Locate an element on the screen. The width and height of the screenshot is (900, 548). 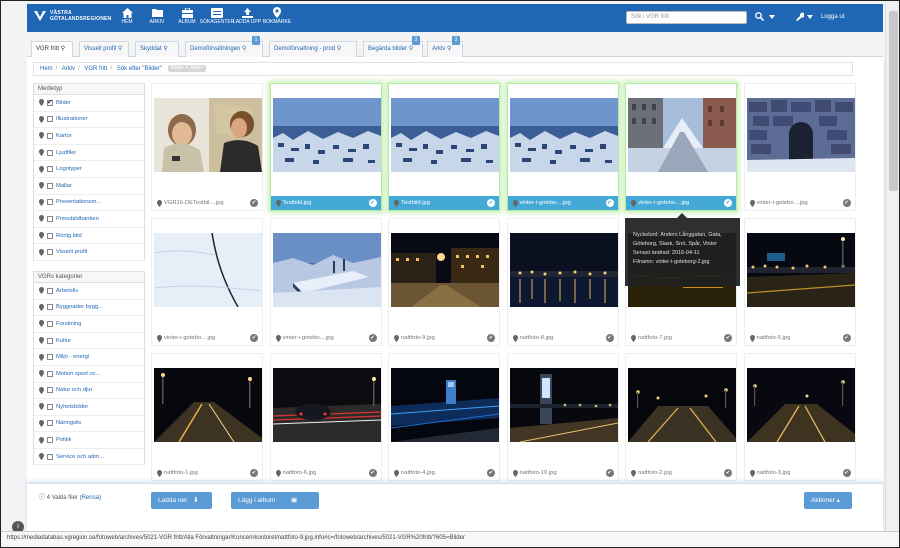
image-tile: nattfoto-1.jpg ✔ is located at coordinates (207, 417).